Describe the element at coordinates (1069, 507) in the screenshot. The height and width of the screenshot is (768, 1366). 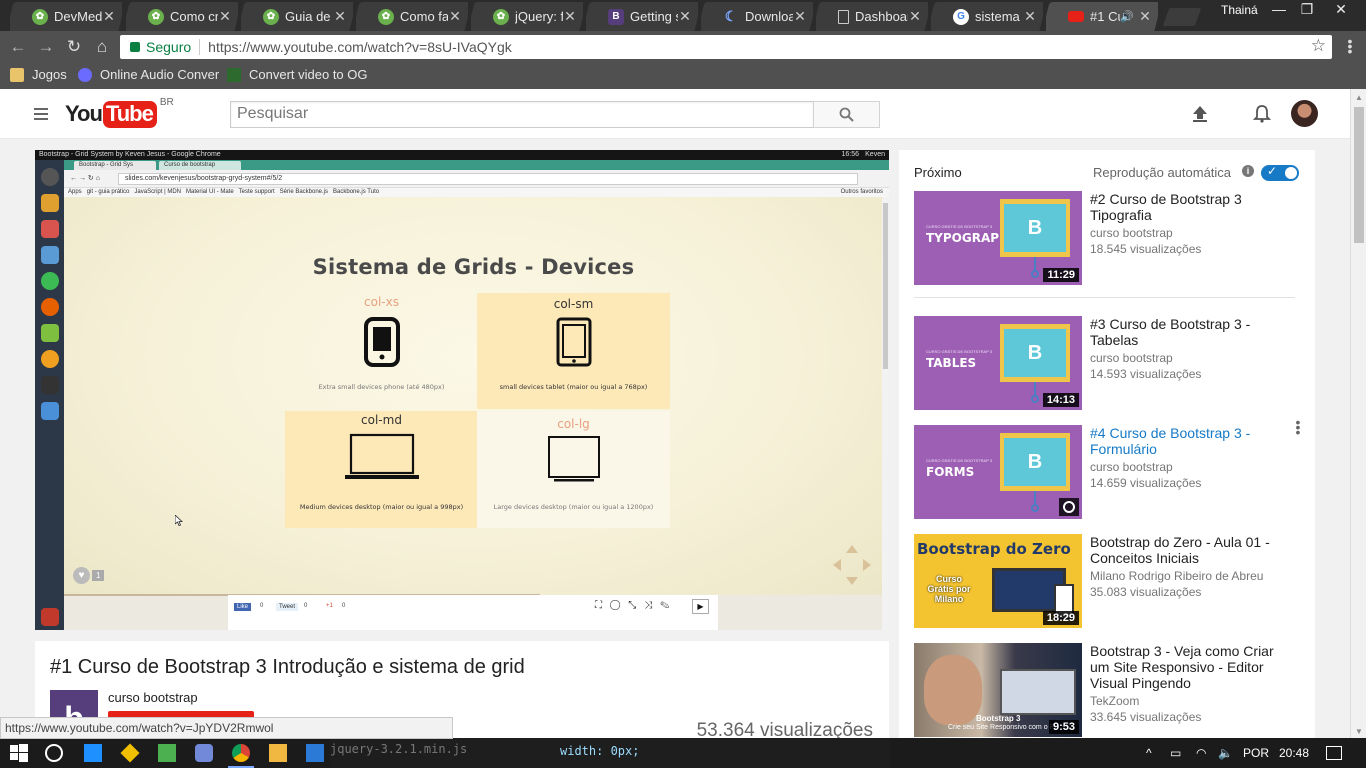
I see `watch-later-icon` at that location.